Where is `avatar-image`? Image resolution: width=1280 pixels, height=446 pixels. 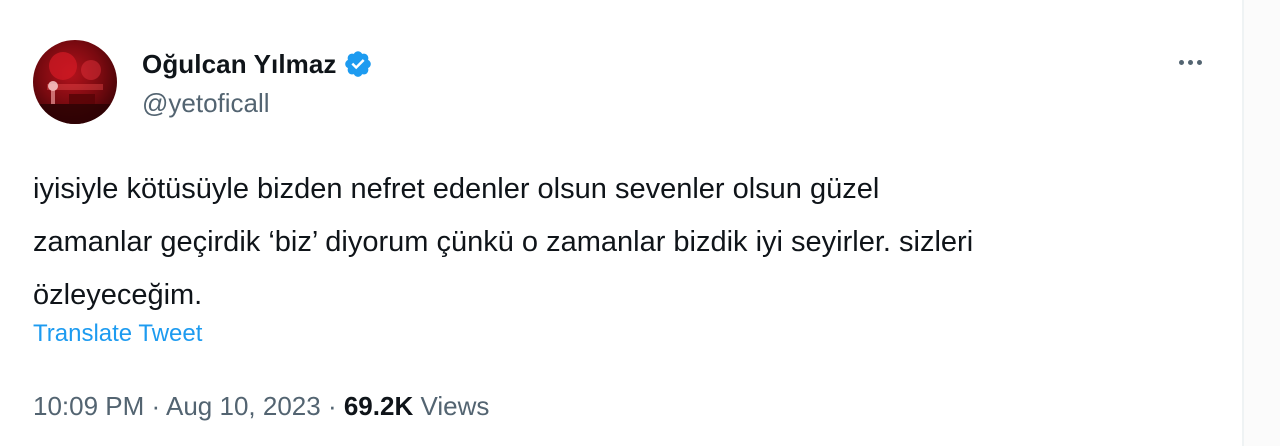
avatar-image is located at coordinates (75, 88).